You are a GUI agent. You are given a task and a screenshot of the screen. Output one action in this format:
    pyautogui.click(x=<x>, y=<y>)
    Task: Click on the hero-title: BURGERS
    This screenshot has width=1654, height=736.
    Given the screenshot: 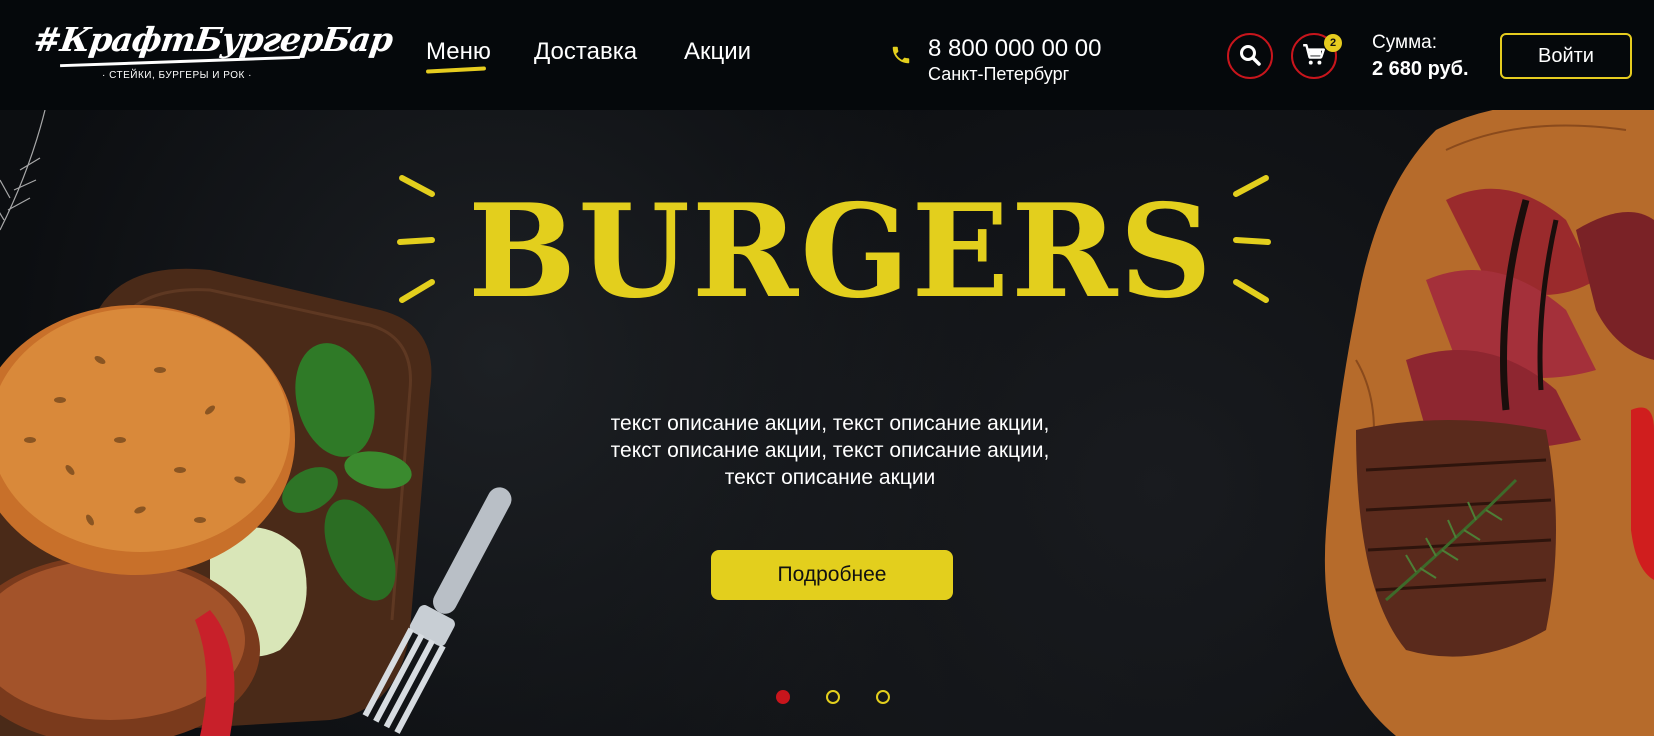 What is the action you would take?
    pyautogui.click(x=841, y=252)
    